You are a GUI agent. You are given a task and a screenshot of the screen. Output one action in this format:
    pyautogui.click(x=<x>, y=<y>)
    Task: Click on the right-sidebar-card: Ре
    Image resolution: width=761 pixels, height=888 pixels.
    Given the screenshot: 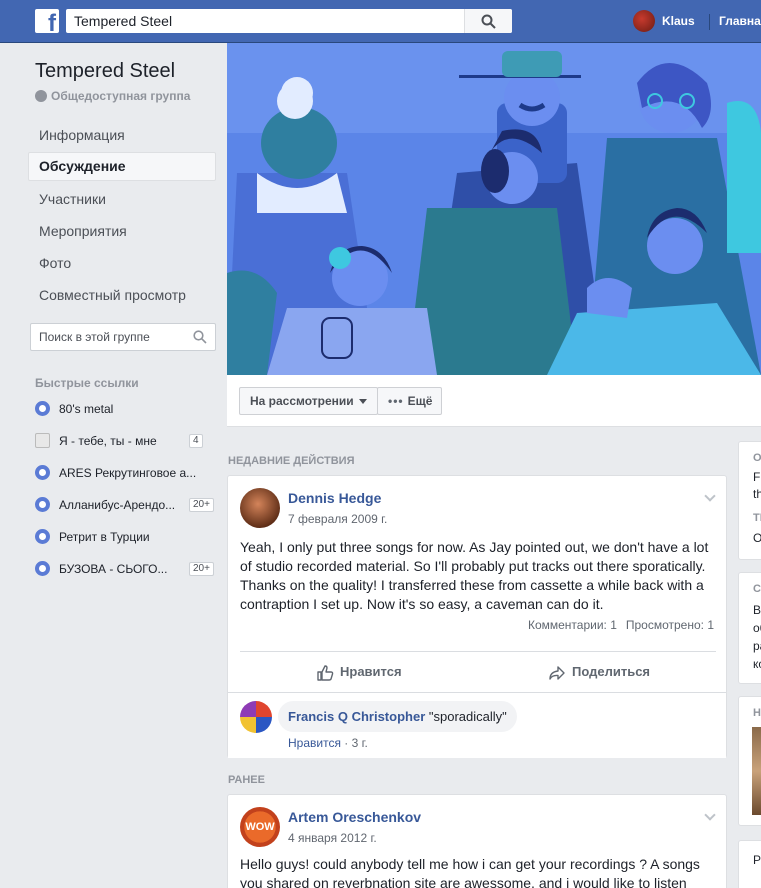 What is the action you would take?
    pyautogui.click(x=749, y=864)
    